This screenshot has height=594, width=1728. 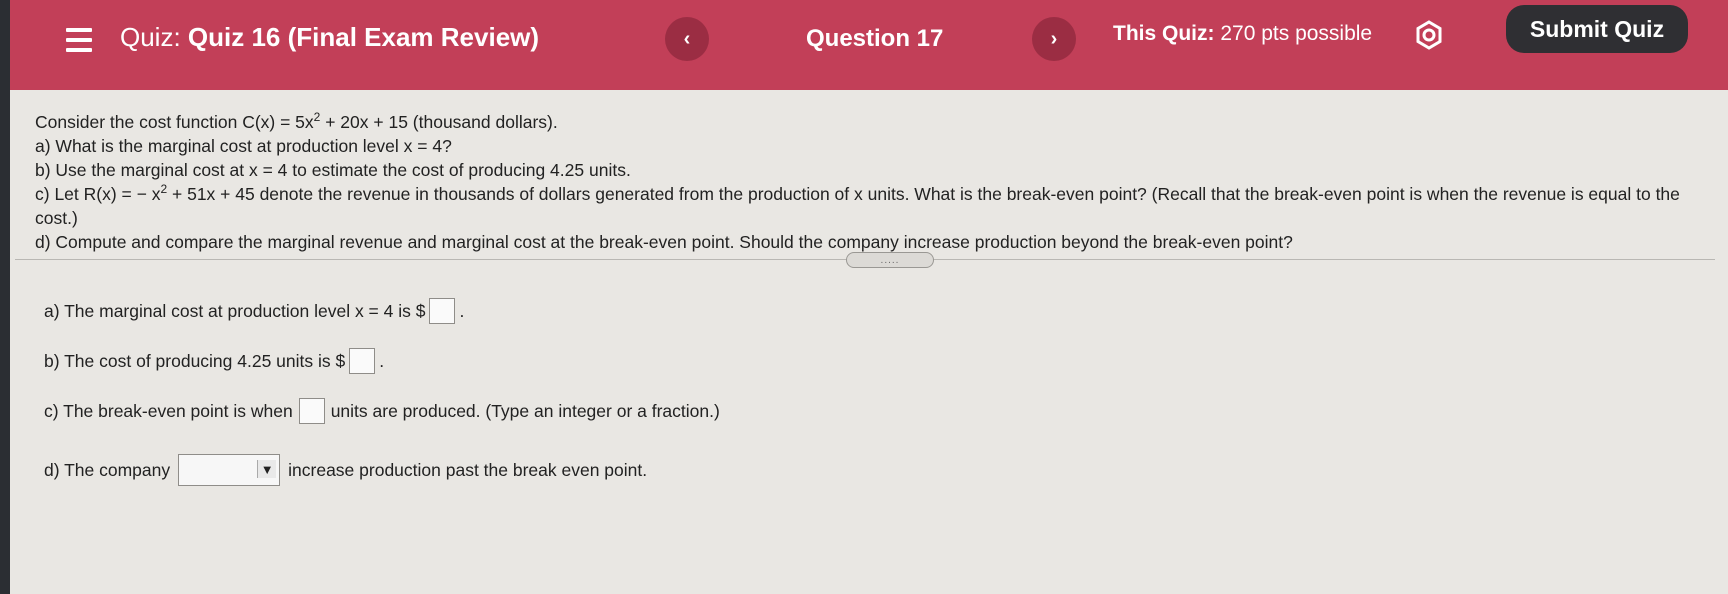 I want to click on answer-d-dropdown: ▼, so click(x=229, y=470).